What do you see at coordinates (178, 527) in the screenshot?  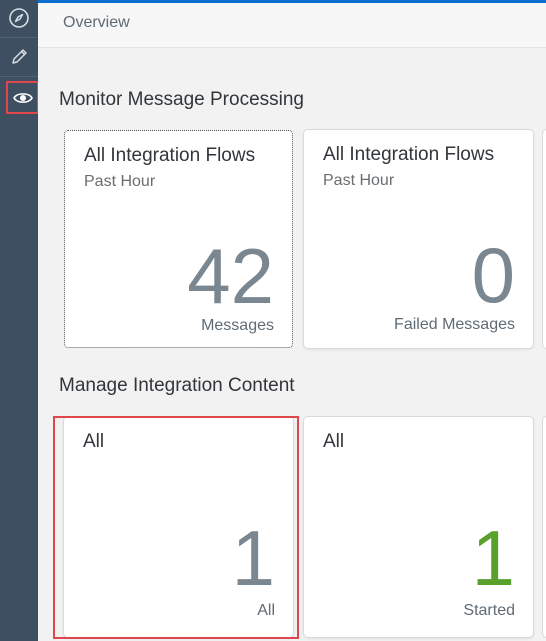 I see `tile-content-all: All 1 All` at bounding box center [178, 527].